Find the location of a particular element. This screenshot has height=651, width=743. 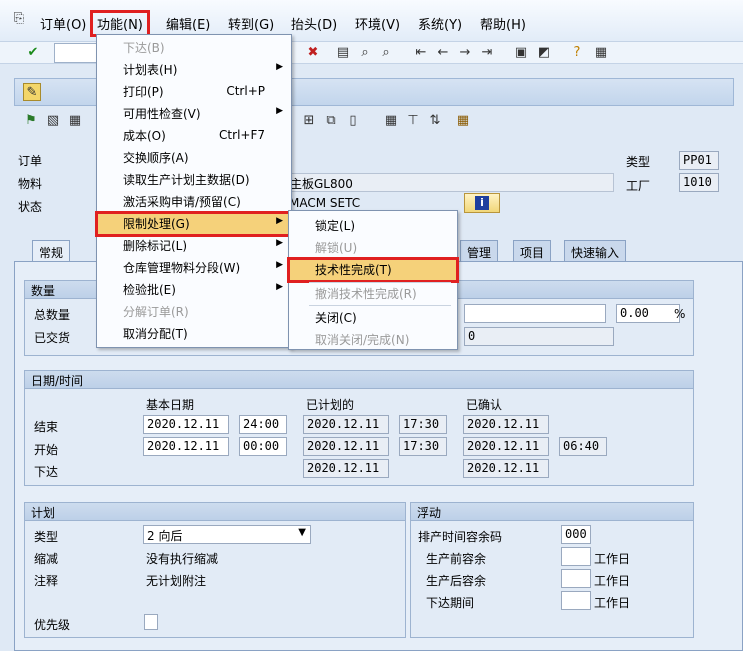

chevron-down-icon: ▼ is located at coordinates (302, 532).